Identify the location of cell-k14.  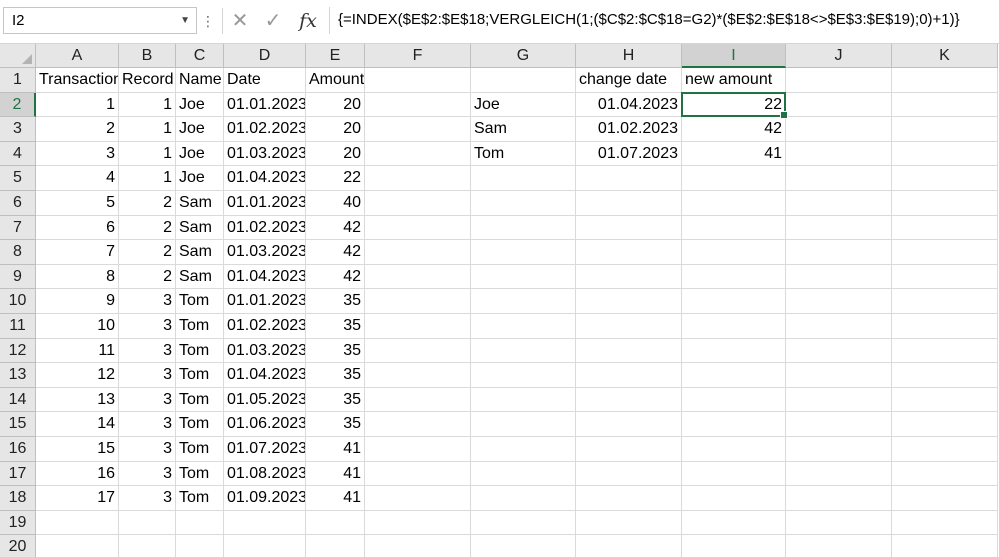
(945, 400).